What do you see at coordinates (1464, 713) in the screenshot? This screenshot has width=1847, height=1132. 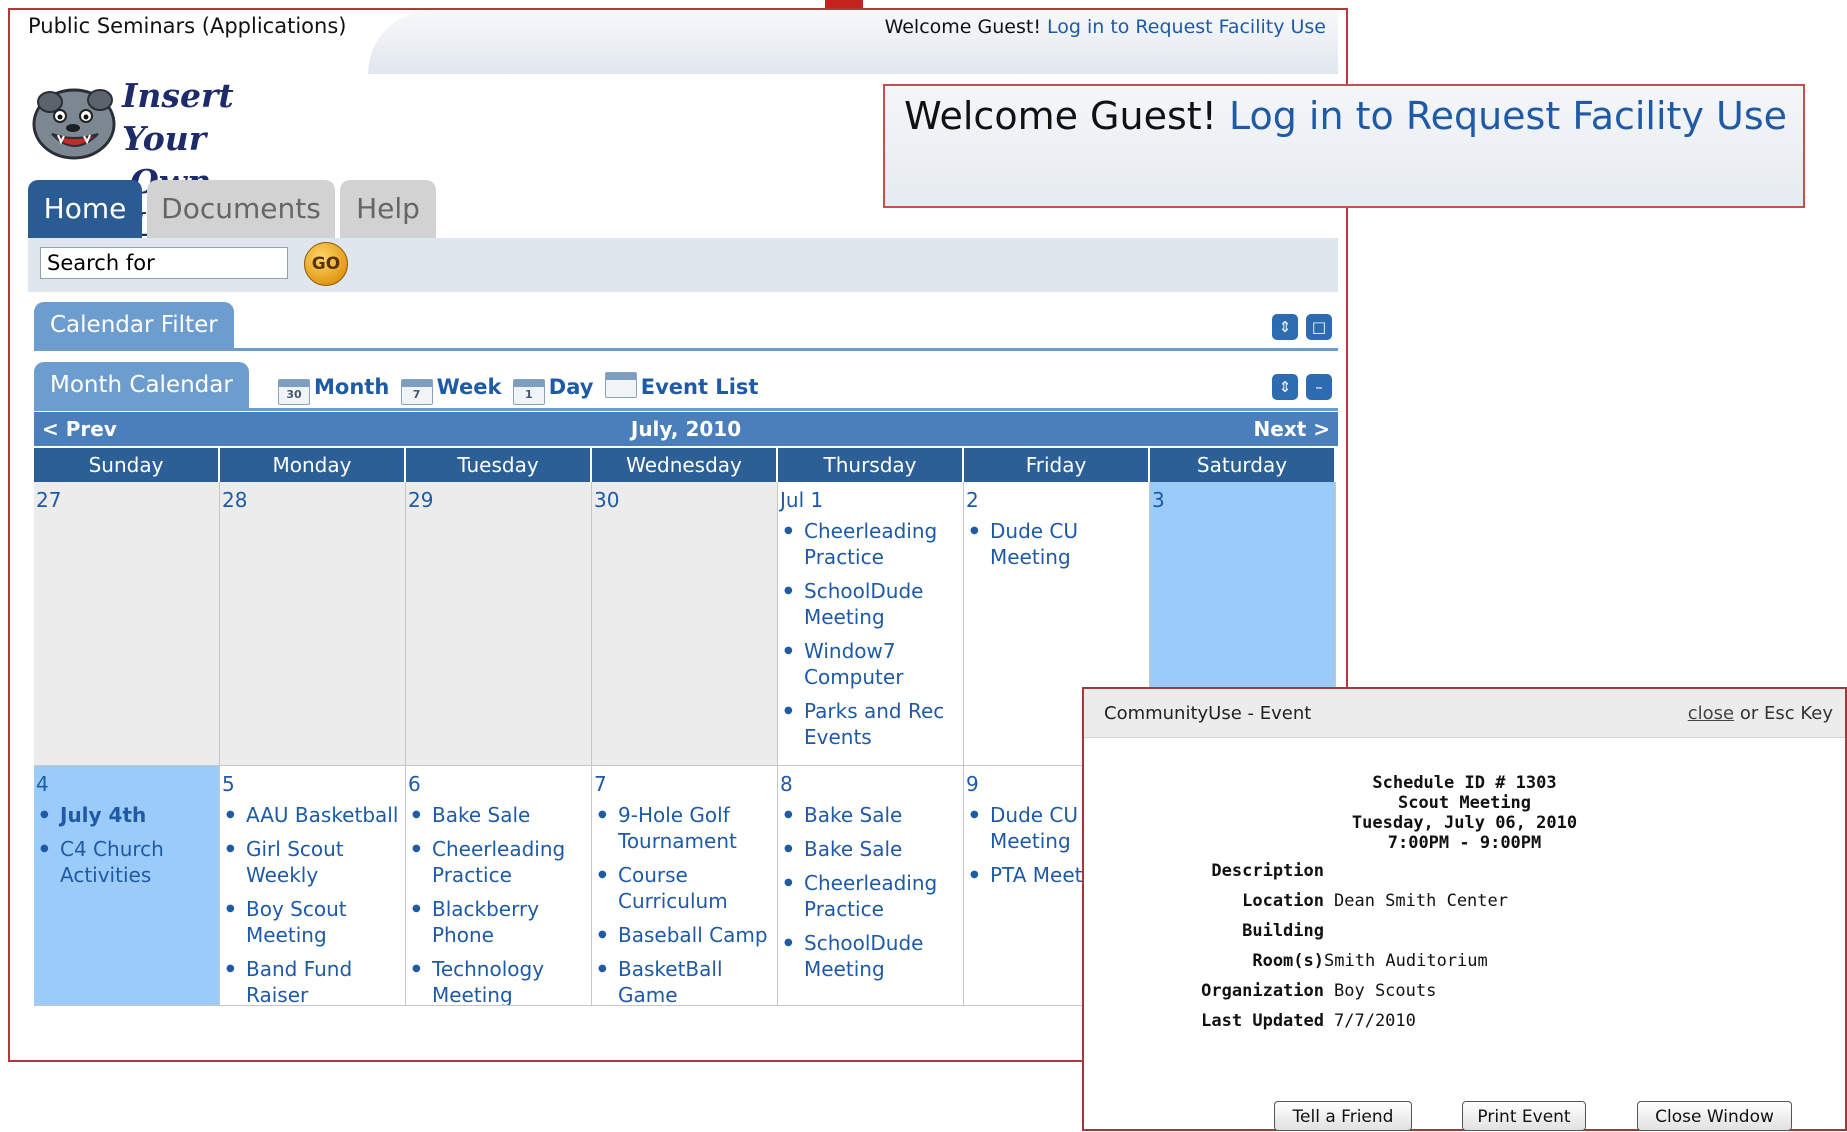 I see `popup-header: CommunityUse - Event close or Esc Key` at bounding box center [1464, 713].